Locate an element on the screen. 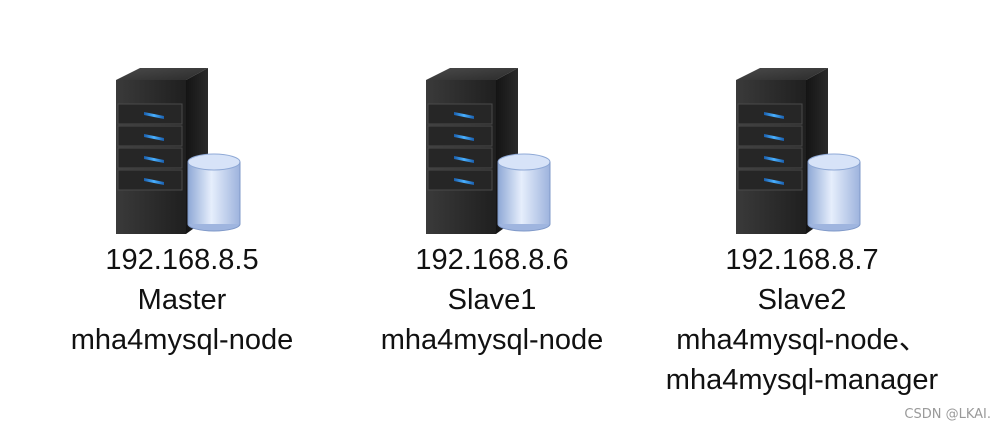 Image resolution: width=1003 pixels, height=432 pixels. node-role: Slave2 is located at coordinates (802, 300).